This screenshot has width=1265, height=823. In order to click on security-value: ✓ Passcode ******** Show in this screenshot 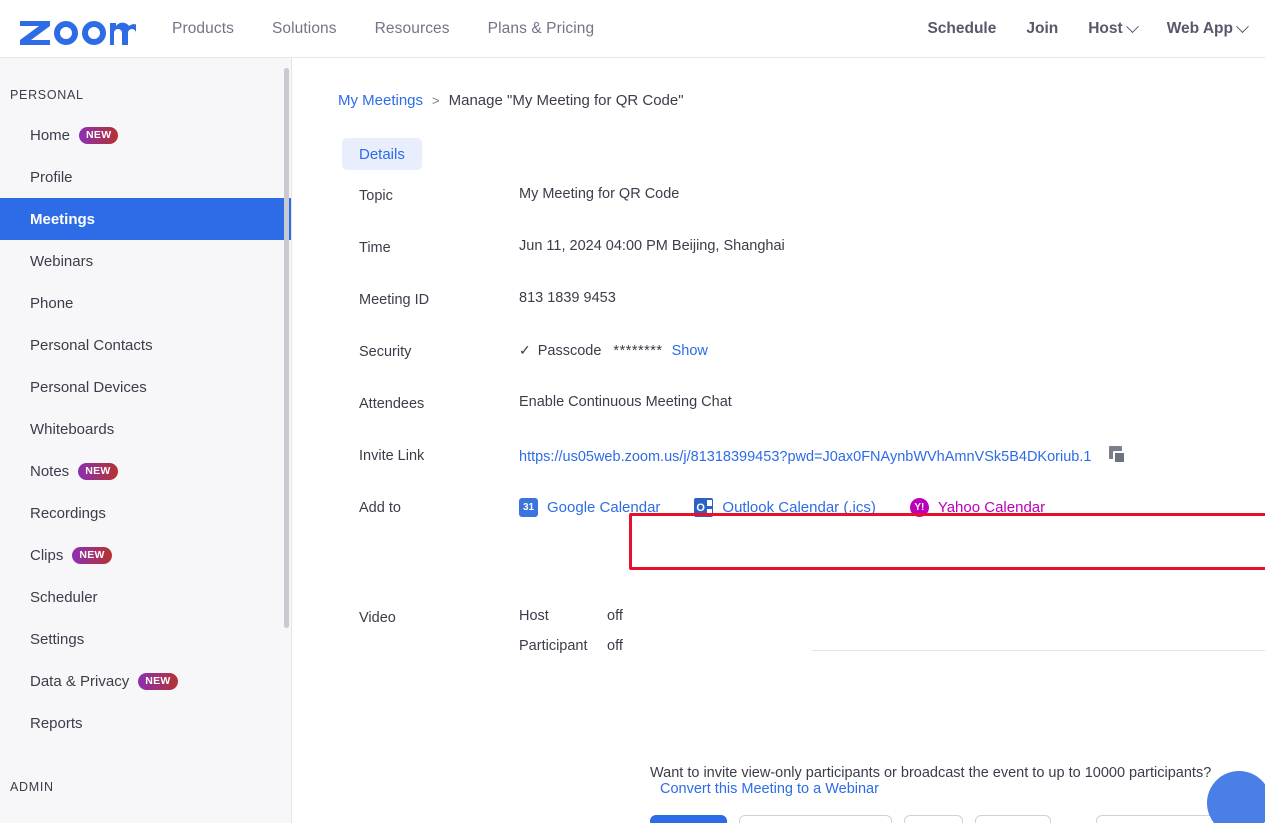, I will do `click(613, 368)`.